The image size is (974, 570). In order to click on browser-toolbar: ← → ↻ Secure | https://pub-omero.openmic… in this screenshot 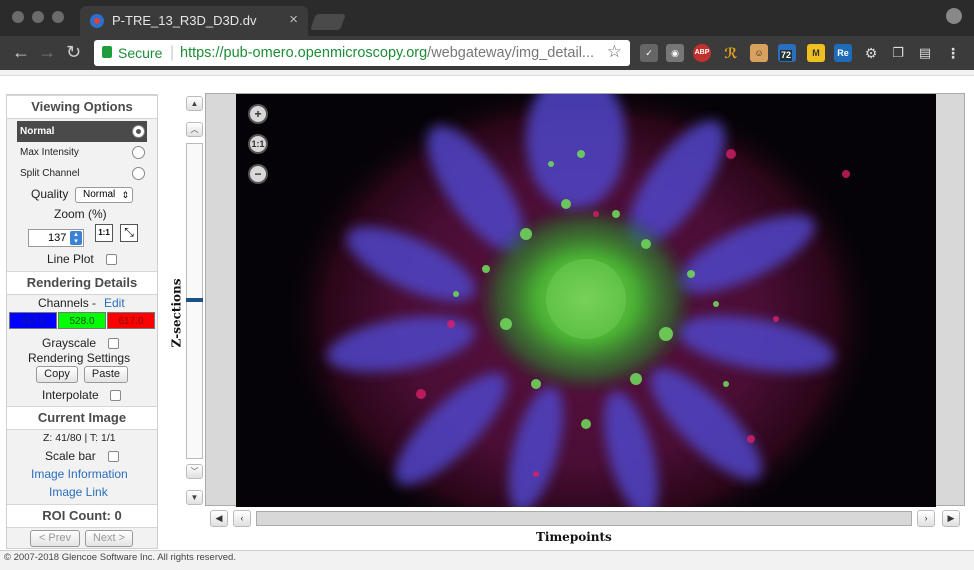, I will do `click(487, 53)`.